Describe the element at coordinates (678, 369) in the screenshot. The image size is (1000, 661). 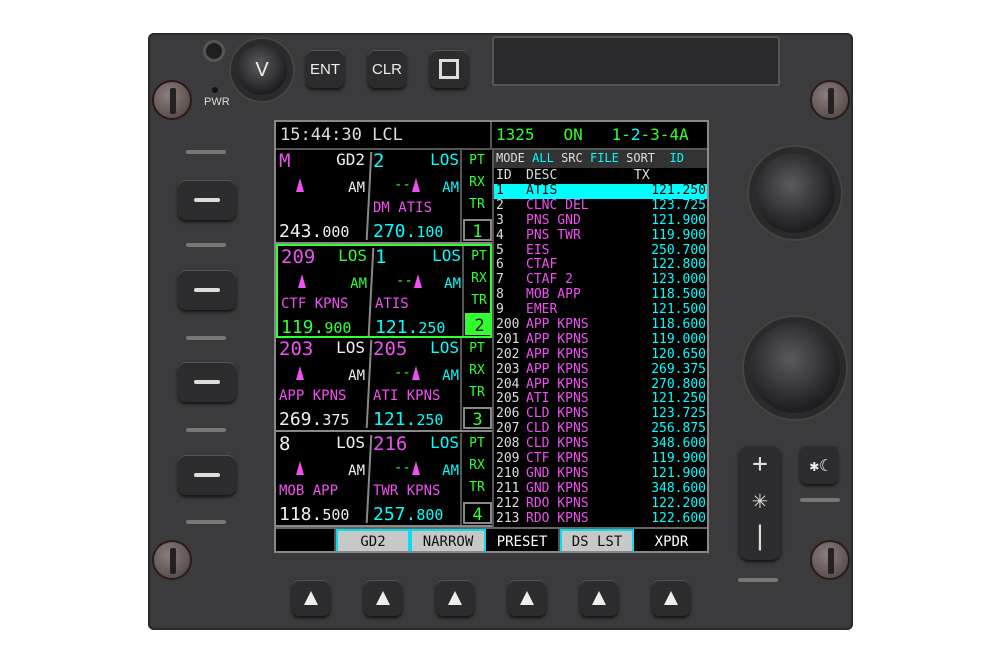
I see `row-tx: 269.375` at that location.